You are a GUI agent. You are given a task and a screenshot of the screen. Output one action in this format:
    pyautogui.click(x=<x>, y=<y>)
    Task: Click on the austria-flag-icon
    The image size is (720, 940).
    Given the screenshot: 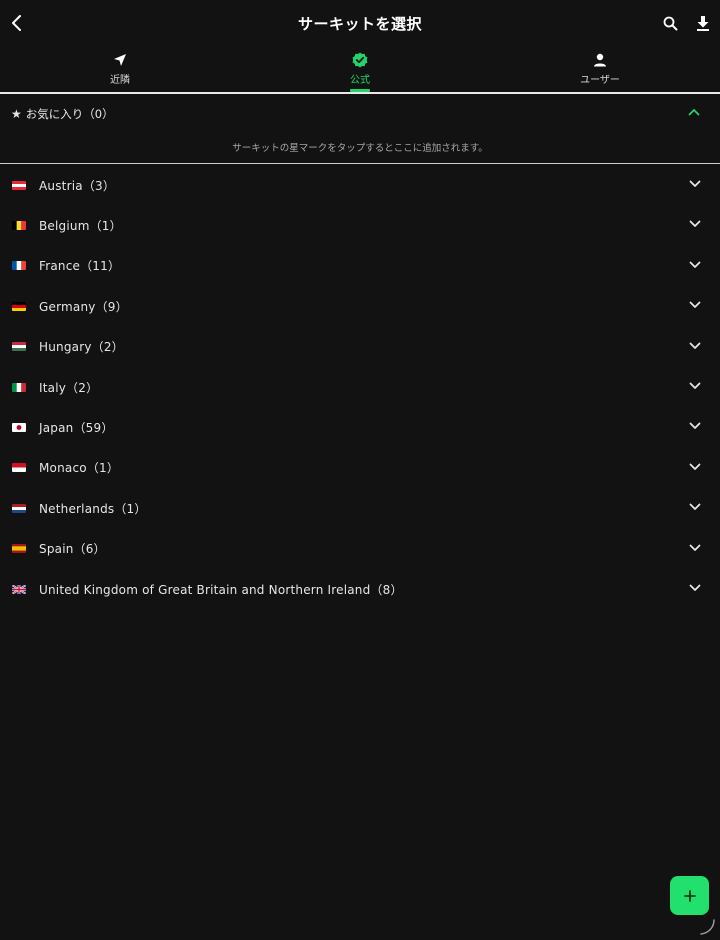 What is the action you would take?
    pyautogui.click(x=19, y=185)
    